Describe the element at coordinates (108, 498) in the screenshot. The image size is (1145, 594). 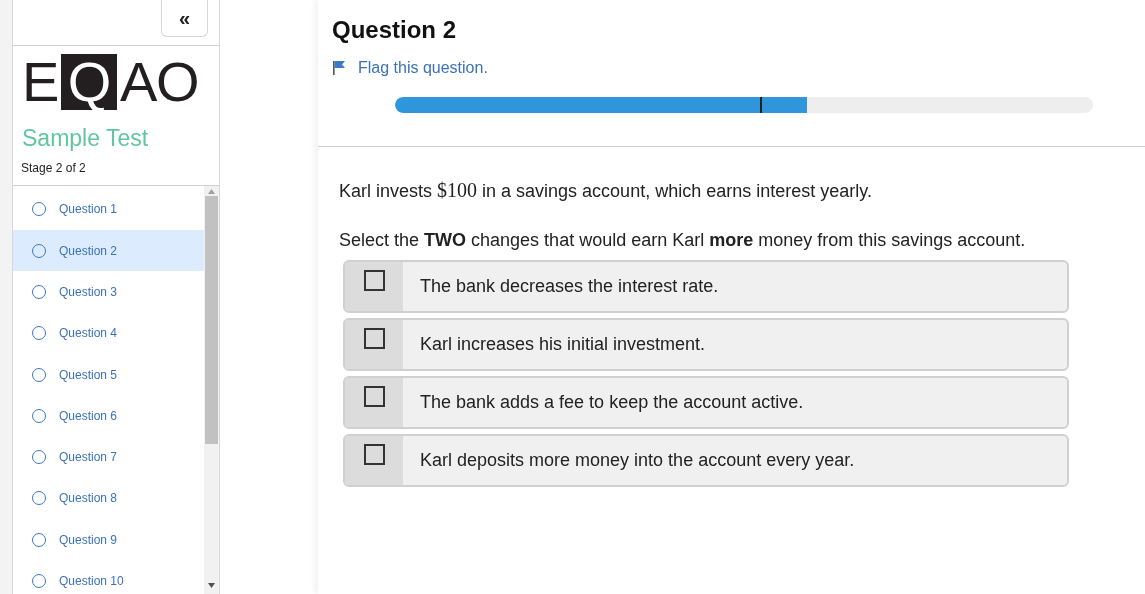
I see `question-nav-item: Question 8` at that location.